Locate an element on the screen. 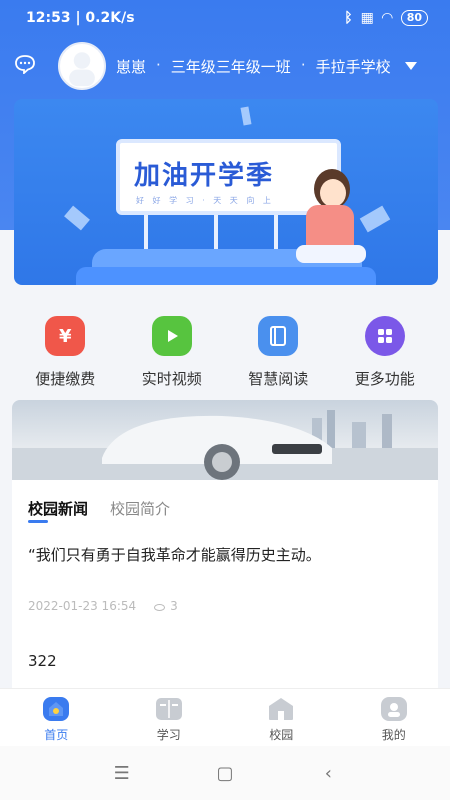 This screenshot has width=450, height=800. quick-functions: ¥ 便捷缴费 实时视频 智慧阅读 更多功能 is located at coordinates (225, 347).